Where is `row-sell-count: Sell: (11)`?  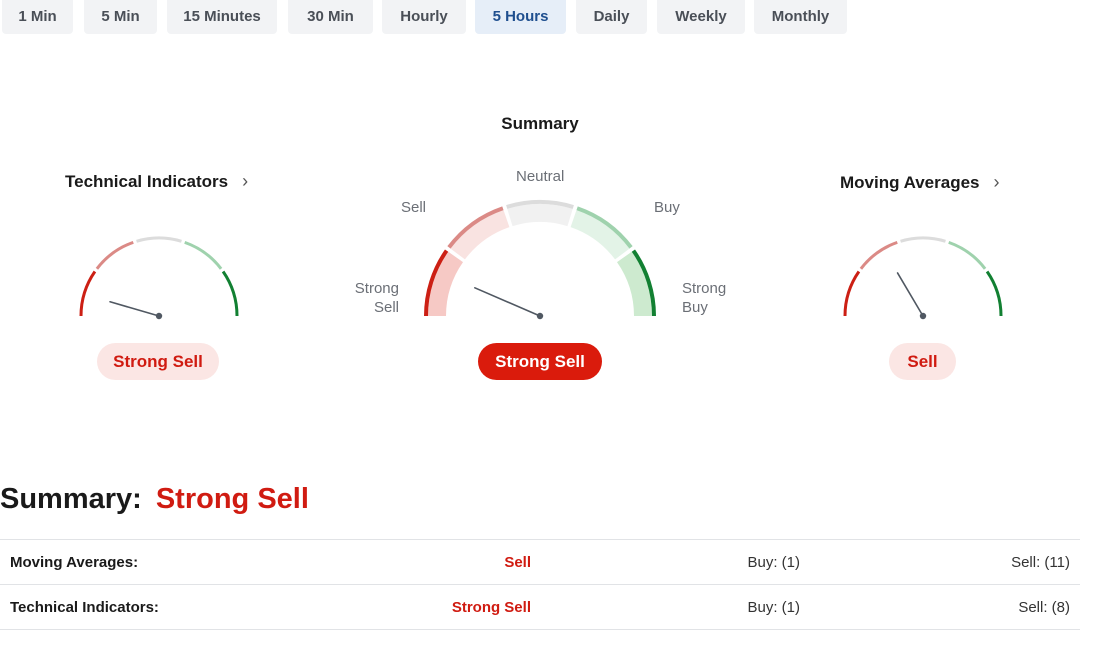
row-sell-count: Sell: (11) is located at coordinates (1040, 562).